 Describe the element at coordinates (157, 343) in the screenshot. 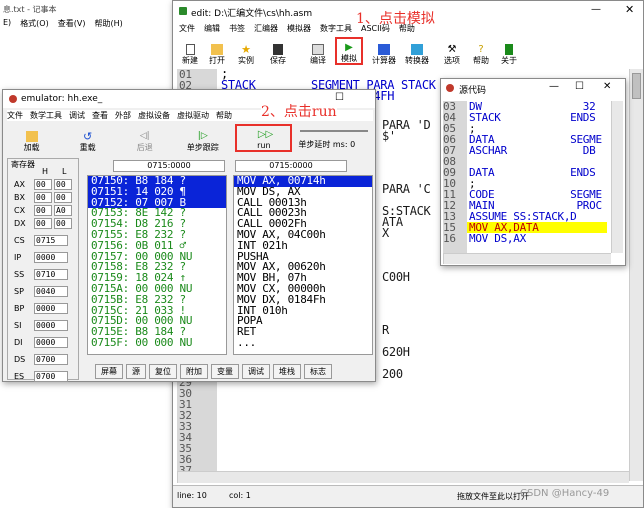

I see `memory-row: 0715F: 00 000 NU` at that location.